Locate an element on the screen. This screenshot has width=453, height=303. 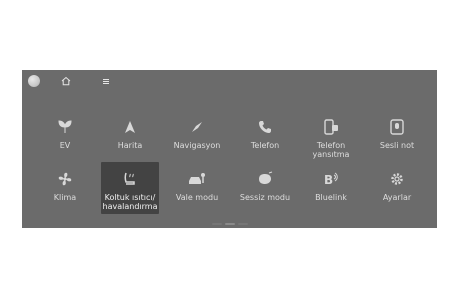
app-label: Sesli not is located at coordinates (397, 145).